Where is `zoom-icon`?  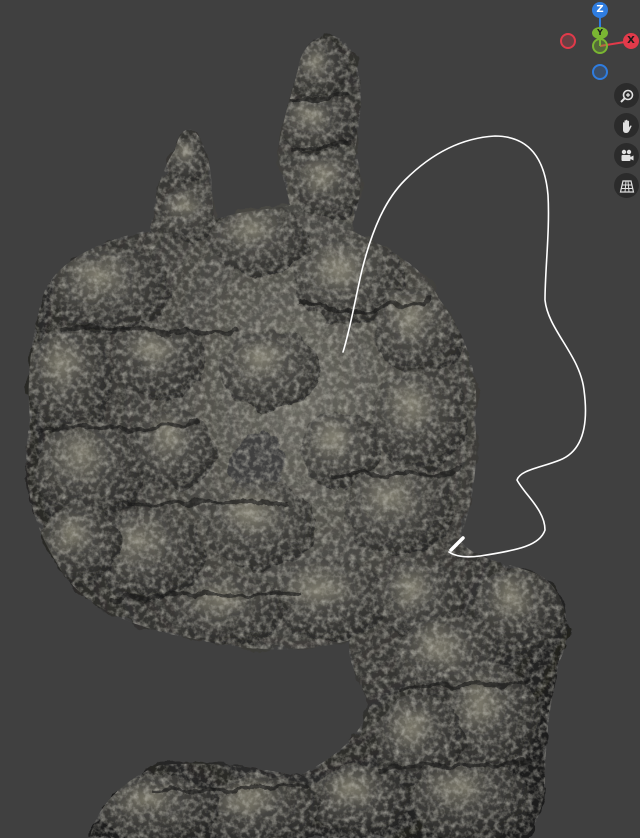
zoom-icon is located at coordinates (626, 96).